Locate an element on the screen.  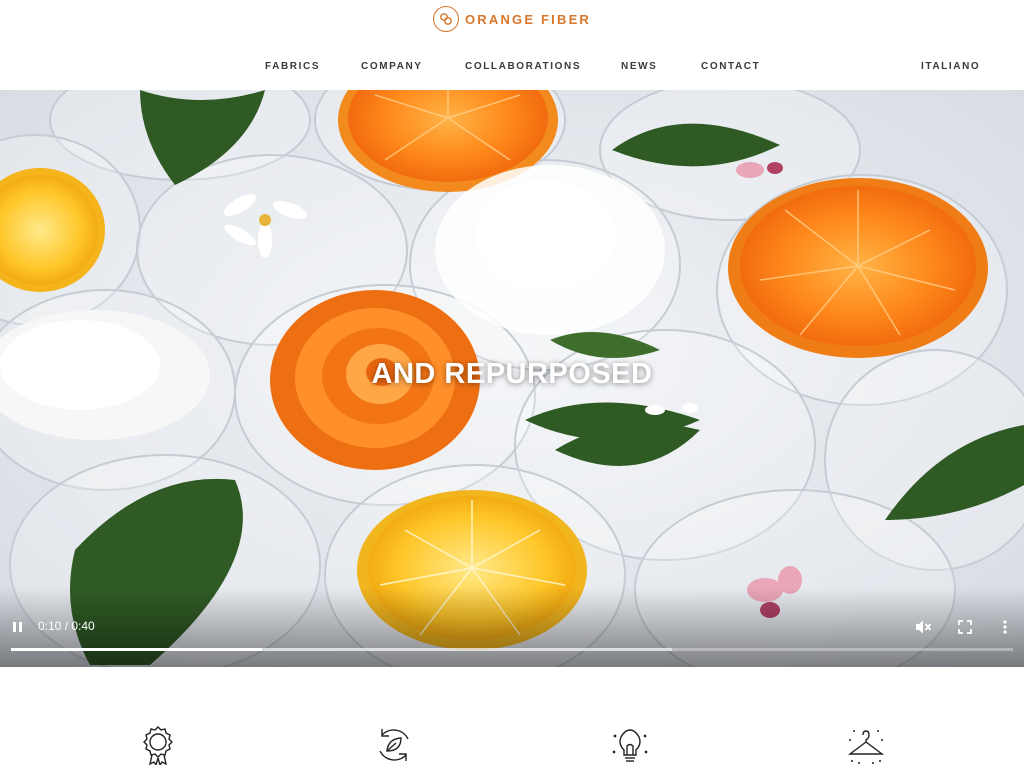
more-options-button is located at coordinates (1005, 627).